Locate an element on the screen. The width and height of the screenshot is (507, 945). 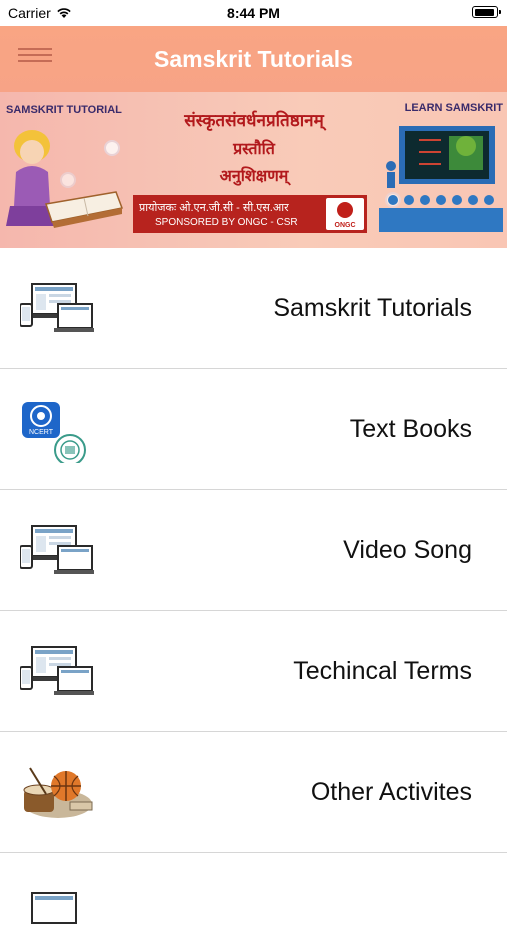
status-bar: Carrier 8:44 PM is located at coordinates (253, 13).